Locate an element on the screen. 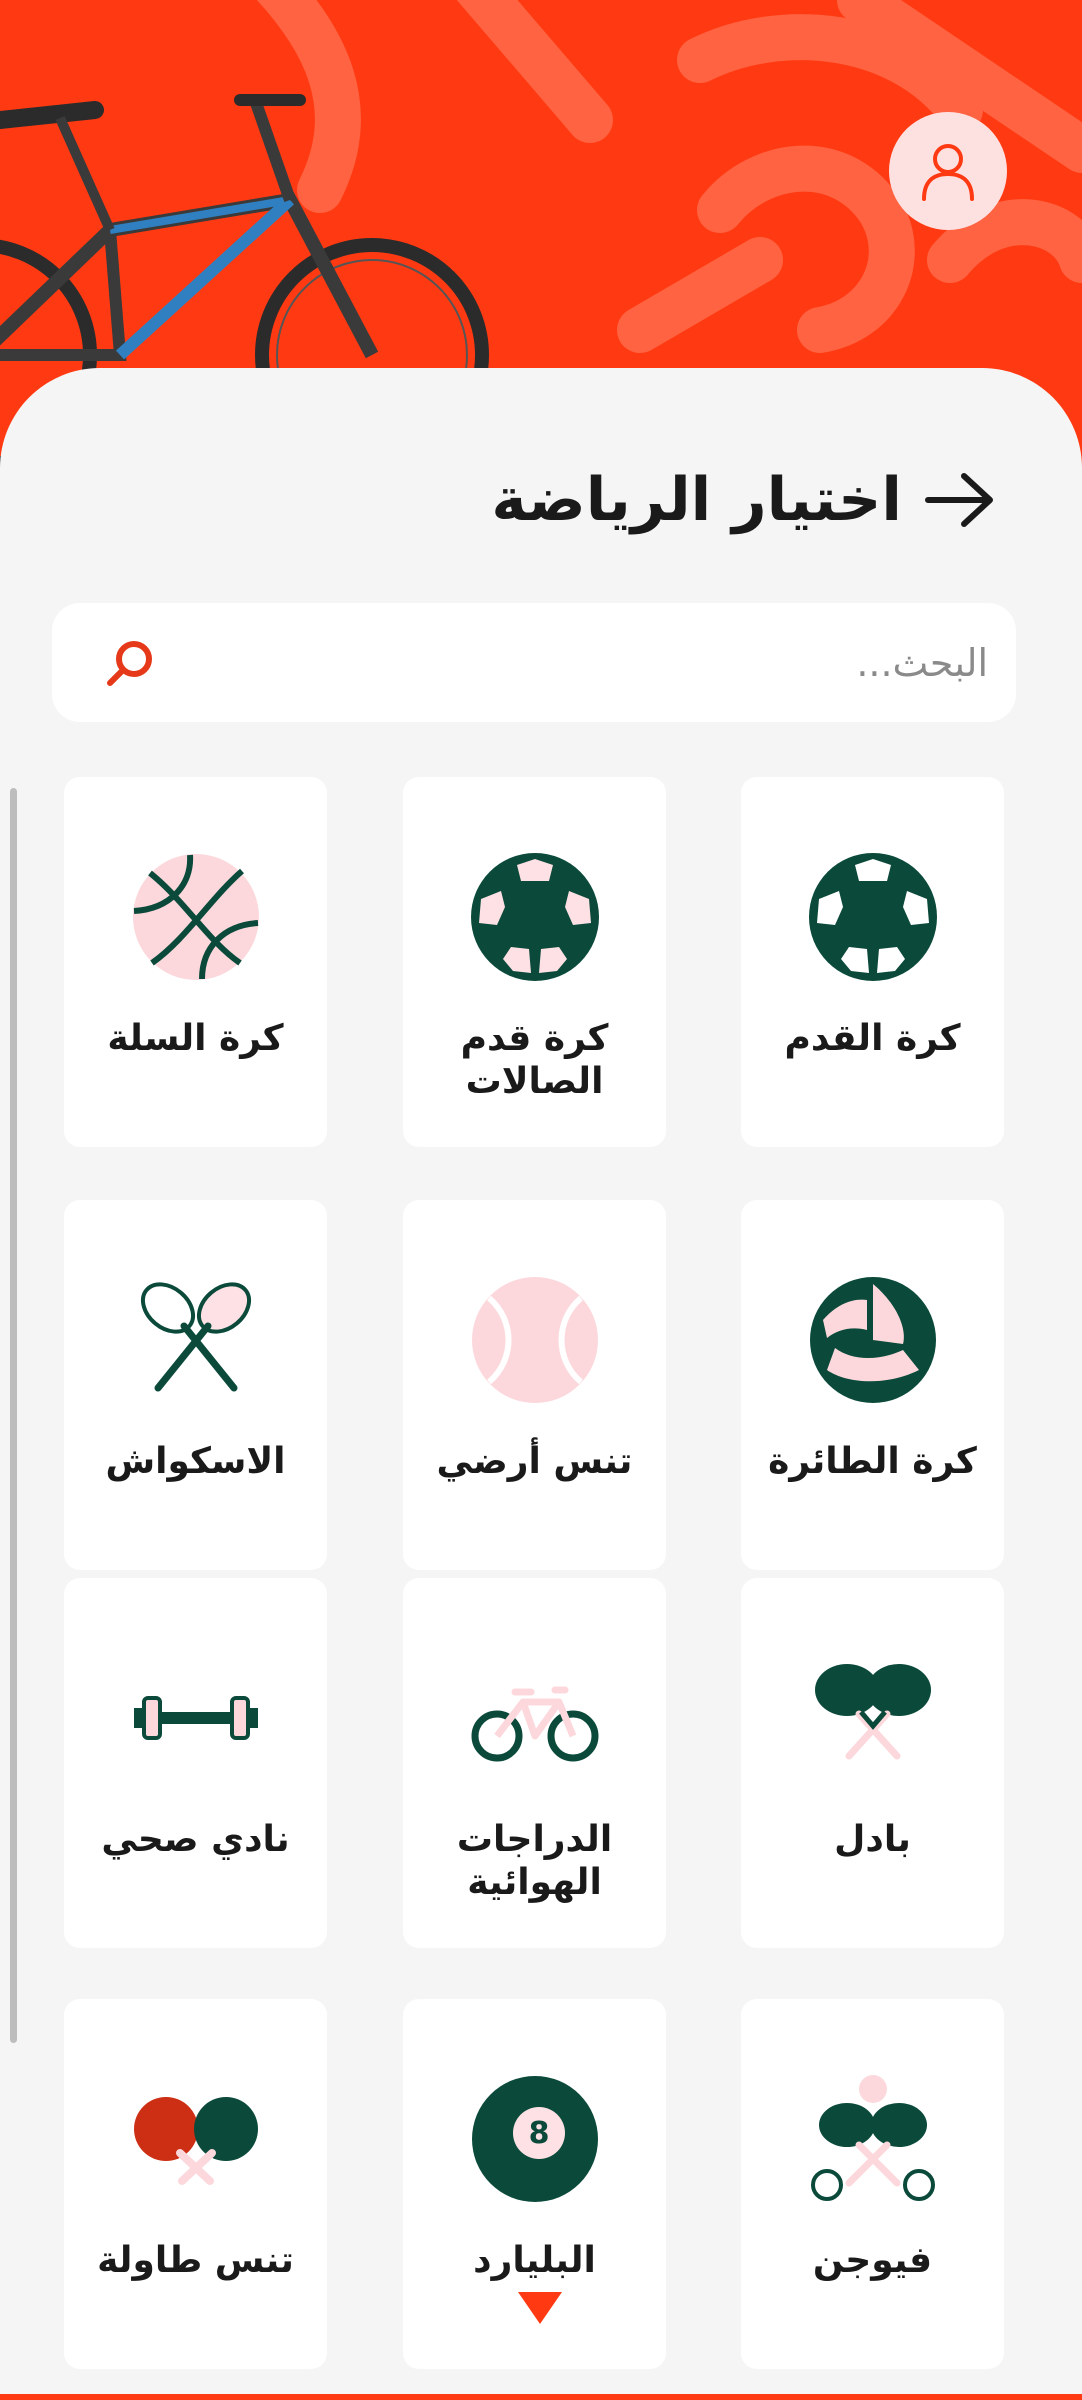 The image size is (1082, 2400). scrollbar is located at coordinates (13, 1415).